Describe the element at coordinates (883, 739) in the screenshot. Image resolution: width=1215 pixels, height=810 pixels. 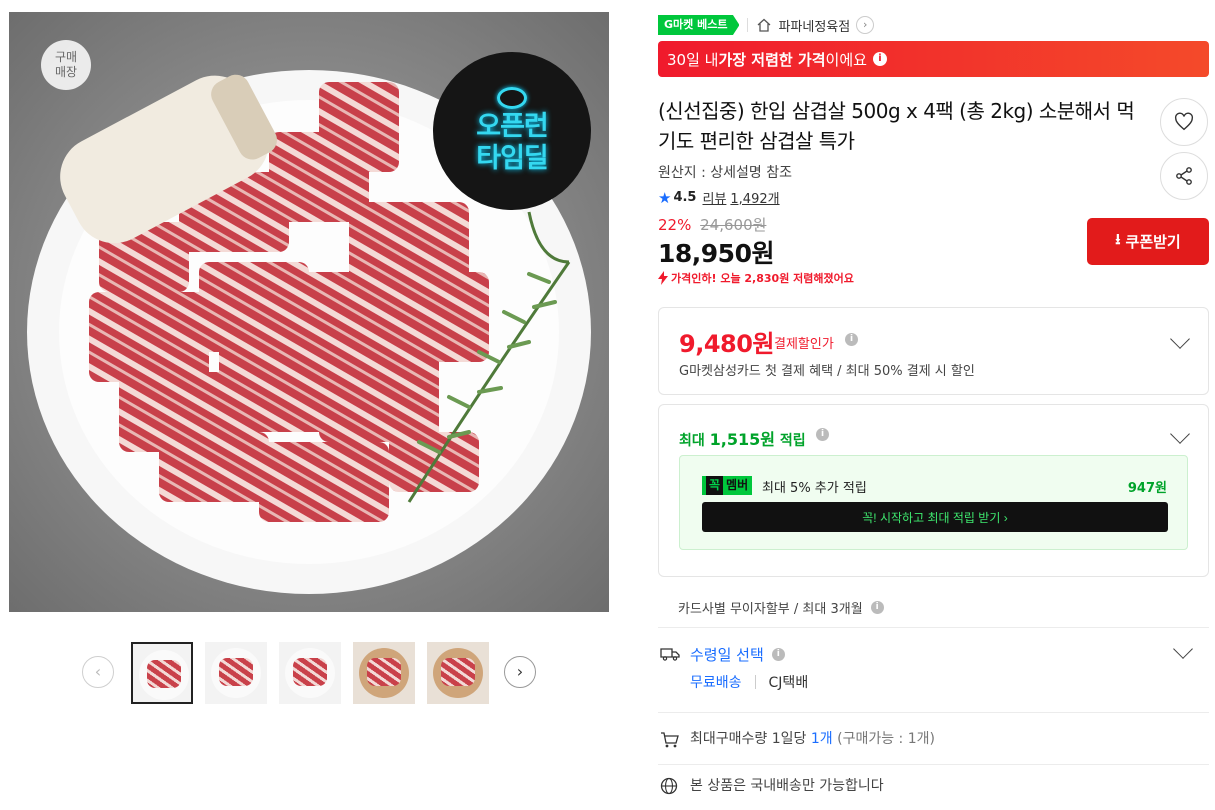
I see `max-purchase-available: (구매가능 : 1개)` at that location.